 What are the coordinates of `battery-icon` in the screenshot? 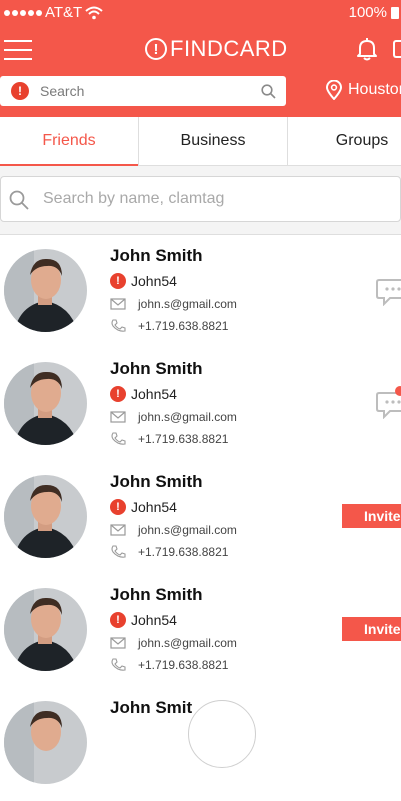 It's located at (395, 12).